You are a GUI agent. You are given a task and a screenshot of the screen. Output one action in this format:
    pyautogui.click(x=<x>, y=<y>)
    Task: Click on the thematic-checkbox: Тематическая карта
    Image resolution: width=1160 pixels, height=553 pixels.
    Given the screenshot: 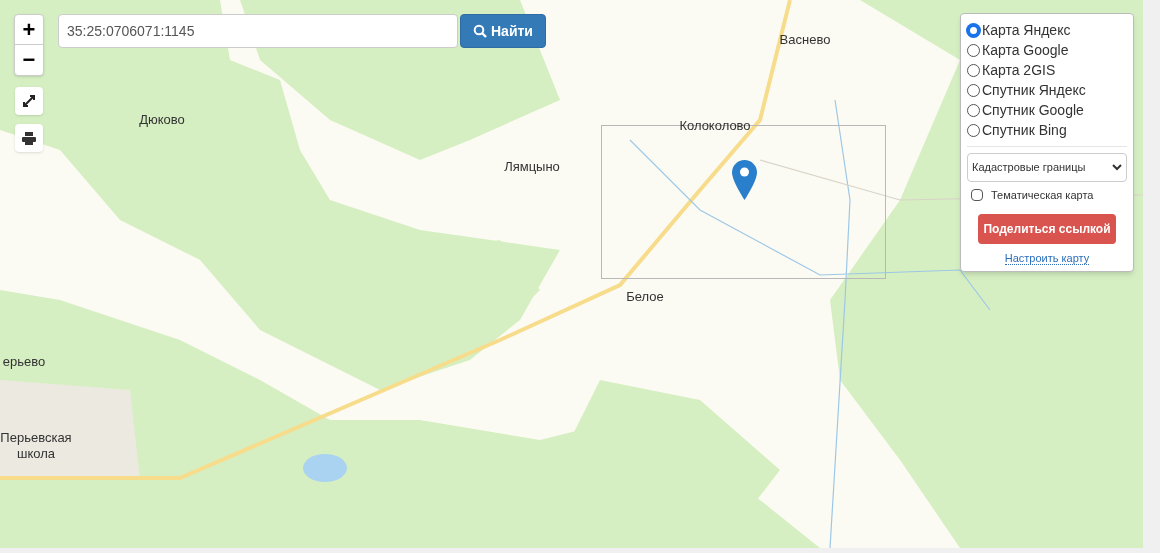 What is the action you would take?
    pyautogui.click(x=1047, y=195)
    